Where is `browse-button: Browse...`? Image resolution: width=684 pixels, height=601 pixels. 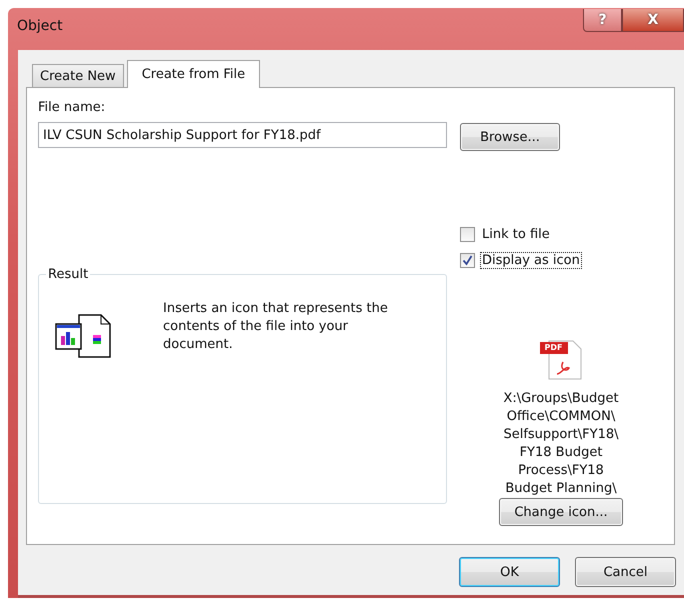 browse-button: Browse... is located at coordinates (510, 137).